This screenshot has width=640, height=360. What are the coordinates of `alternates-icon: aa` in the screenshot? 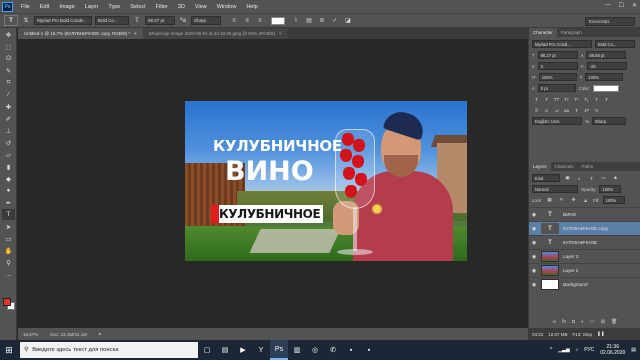 It's located at (566, 110).